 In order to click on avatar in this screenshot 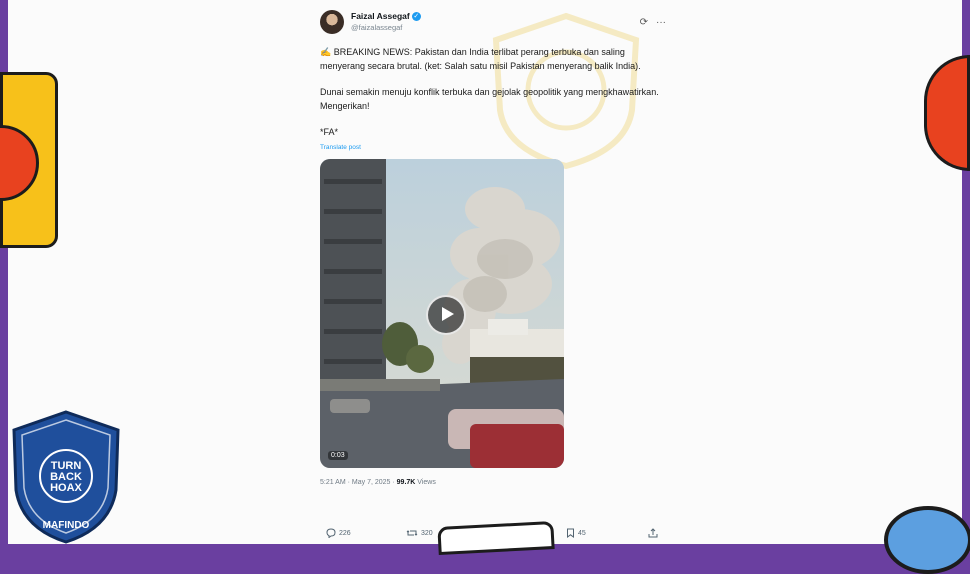, I will do `click(332, 22)`.